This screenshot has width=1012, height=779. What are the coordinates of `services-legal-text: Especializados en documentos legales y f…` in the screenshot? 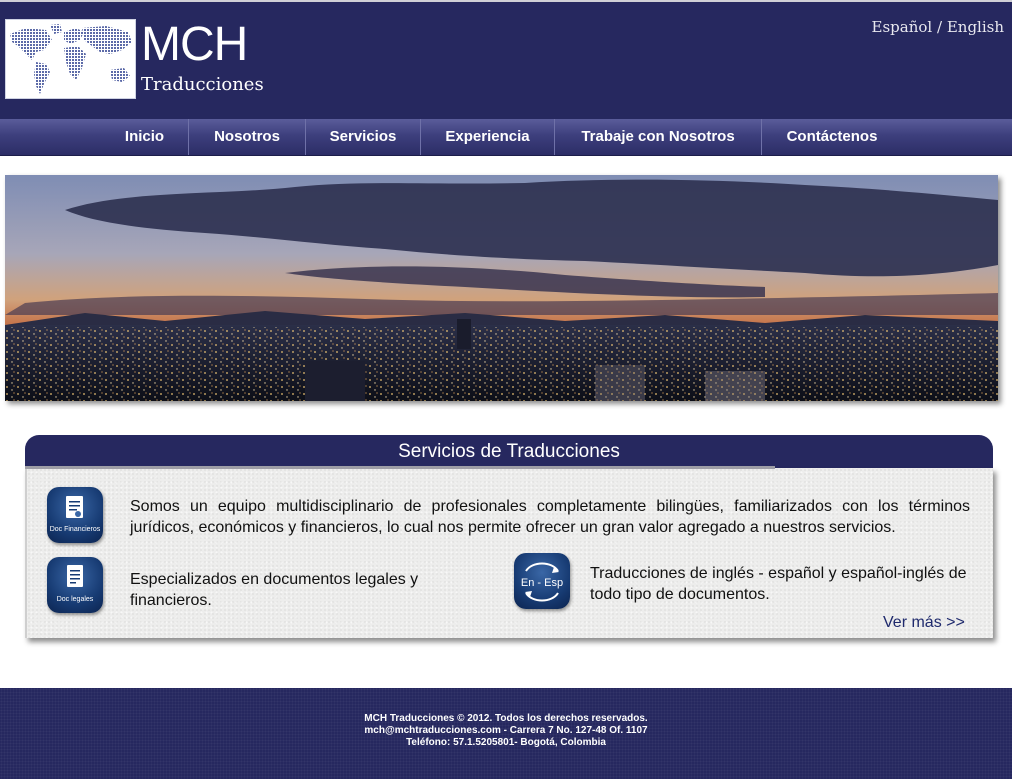 It's located at (274, 590).